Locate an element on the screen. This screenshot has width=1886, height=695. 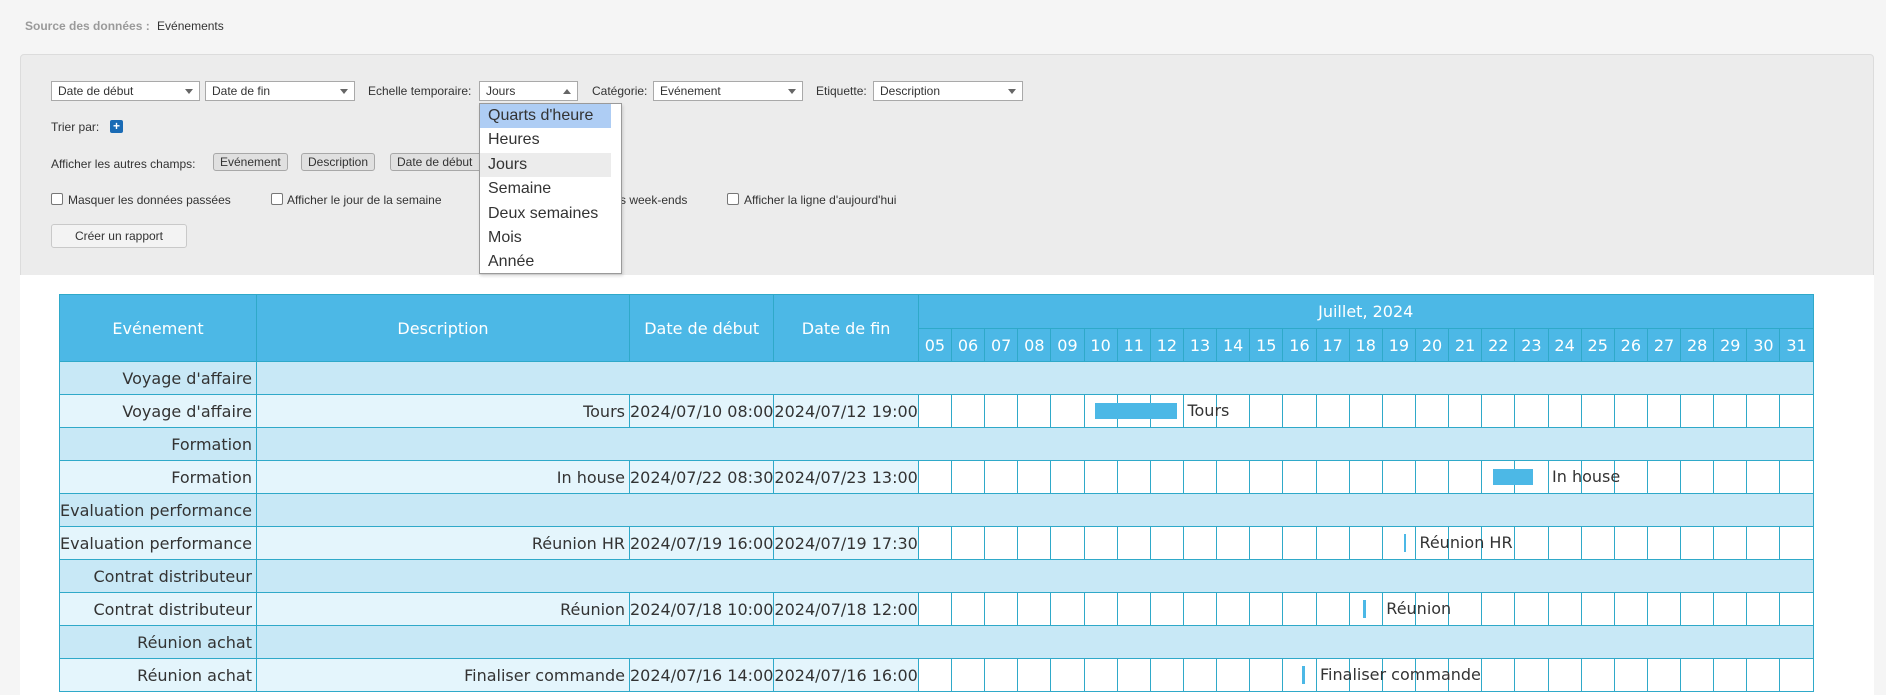
show-weekday-checkbox is located at coordinates (277, 199).